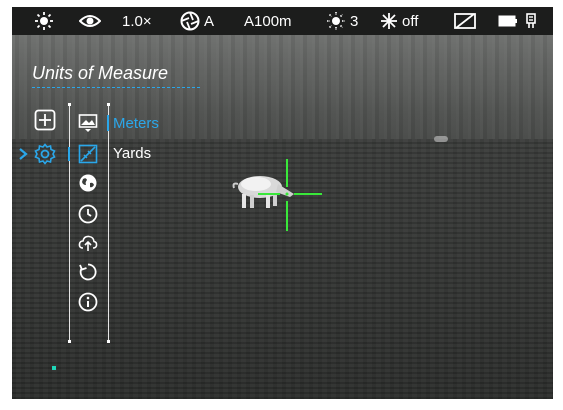 This screenshot has width=563, height=410. Describe the element at coordinates (69, 154) in the screenshot. I see `submenu-selection-marker` at that location.